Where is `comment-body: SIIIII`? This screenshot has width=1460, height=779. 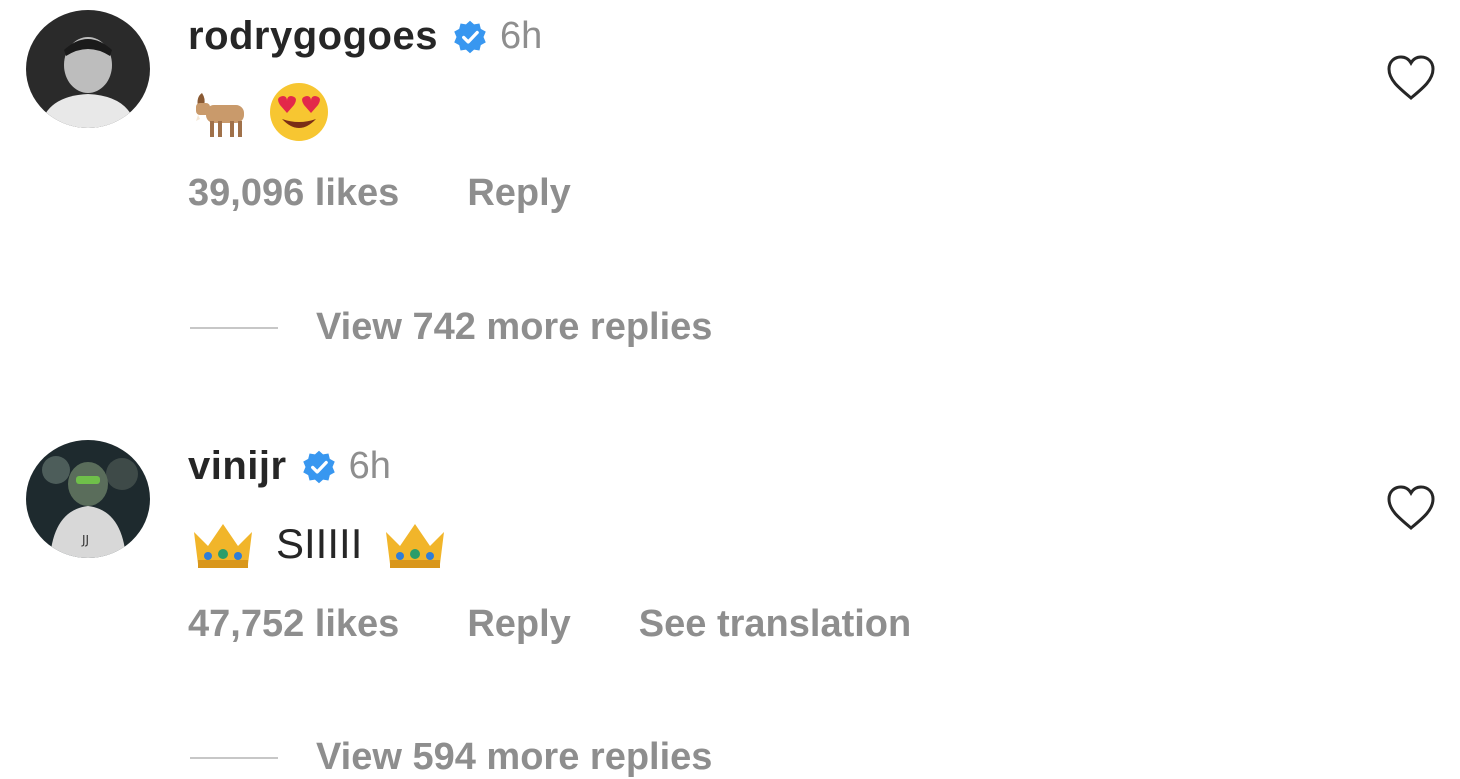 comment-body: SIIIII is located at coordinates (319, 544).